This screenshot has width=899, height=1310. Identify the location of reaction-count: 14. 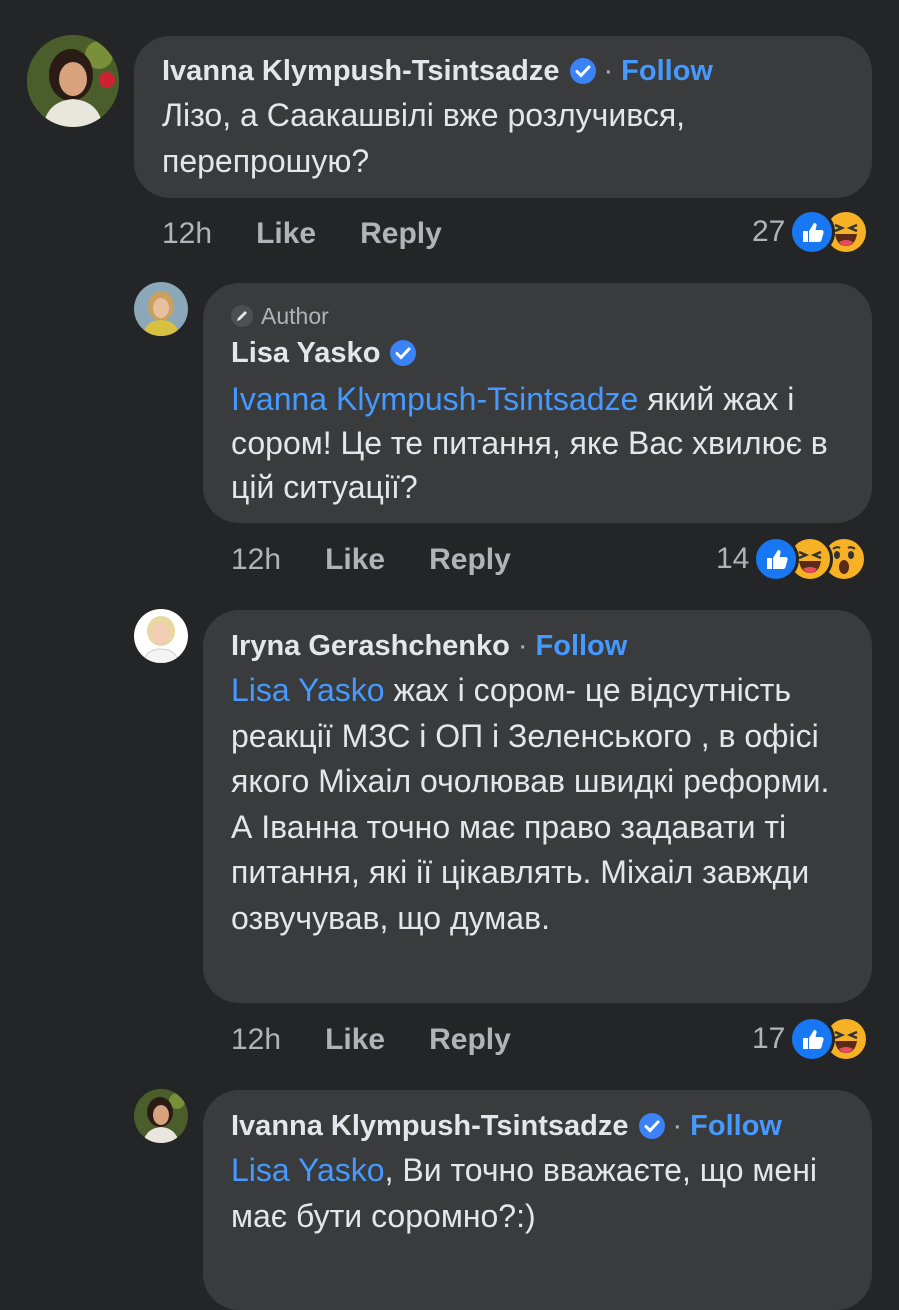
(733, 558).